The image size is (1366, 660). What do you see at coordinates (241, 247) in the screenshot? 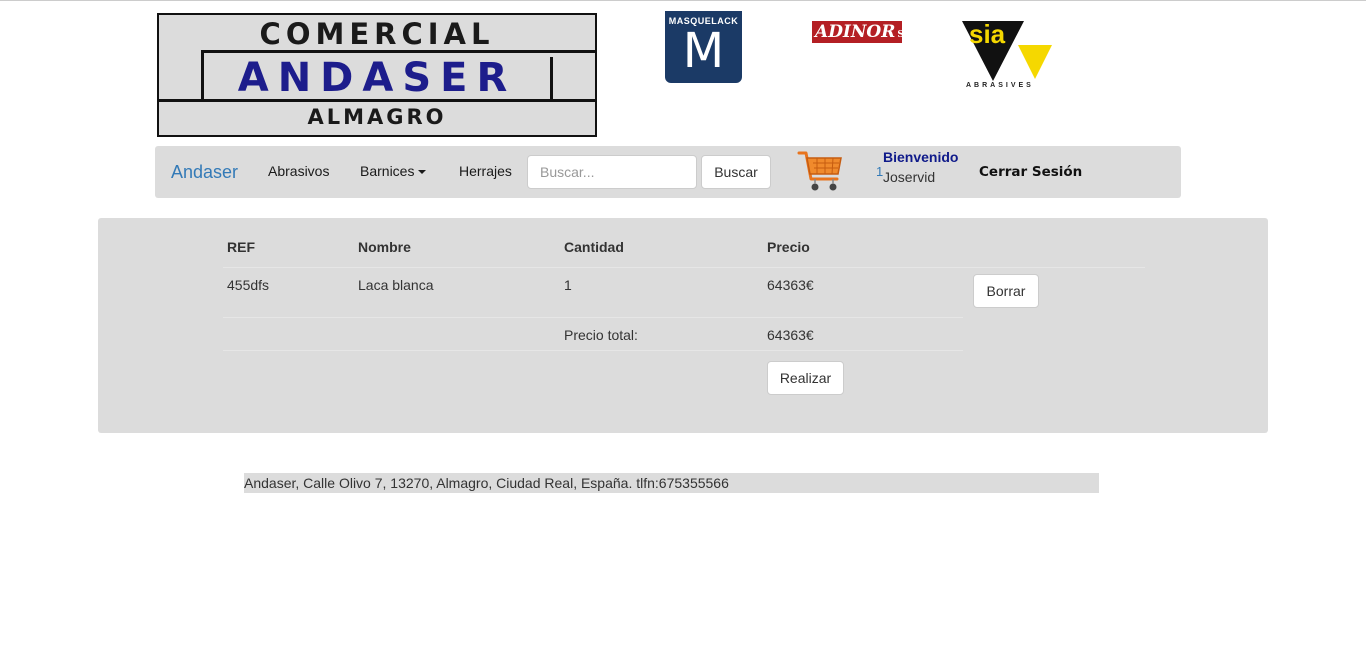
I see `column-header-ref: REF` at bounding box center [241, 247].